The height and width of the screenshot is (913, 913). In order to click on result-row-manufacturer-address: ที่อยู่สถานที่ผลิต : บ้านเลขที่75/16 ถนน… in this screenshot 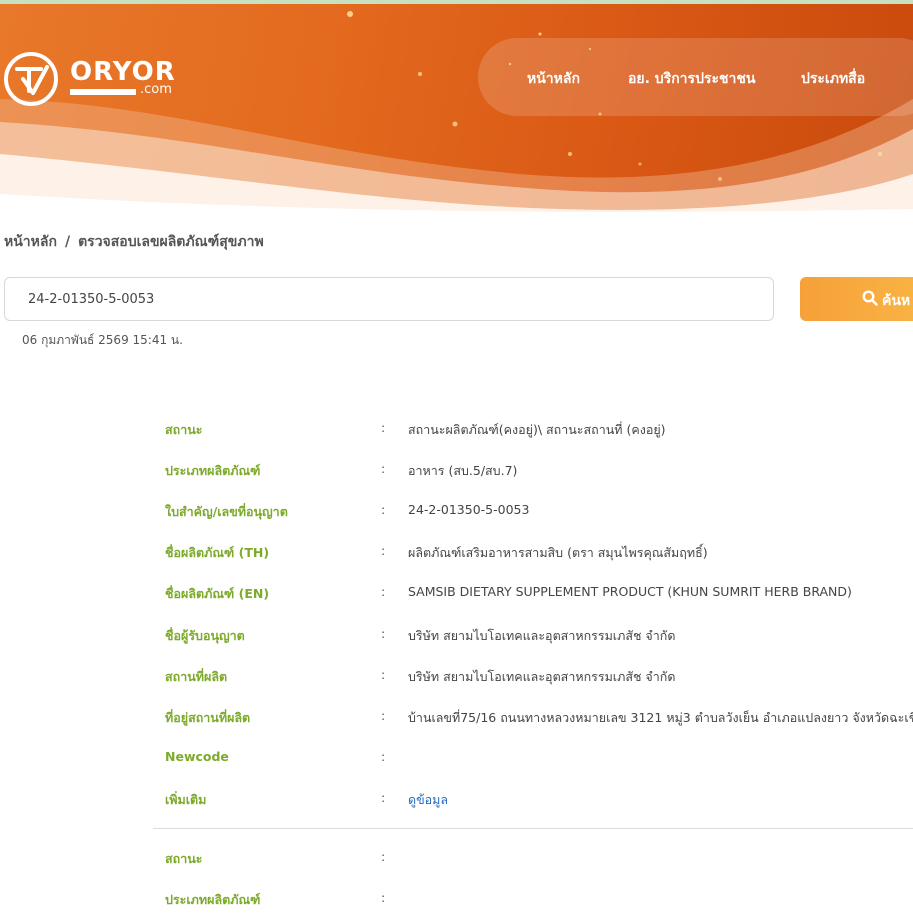, I will do `click(456, 719)`.